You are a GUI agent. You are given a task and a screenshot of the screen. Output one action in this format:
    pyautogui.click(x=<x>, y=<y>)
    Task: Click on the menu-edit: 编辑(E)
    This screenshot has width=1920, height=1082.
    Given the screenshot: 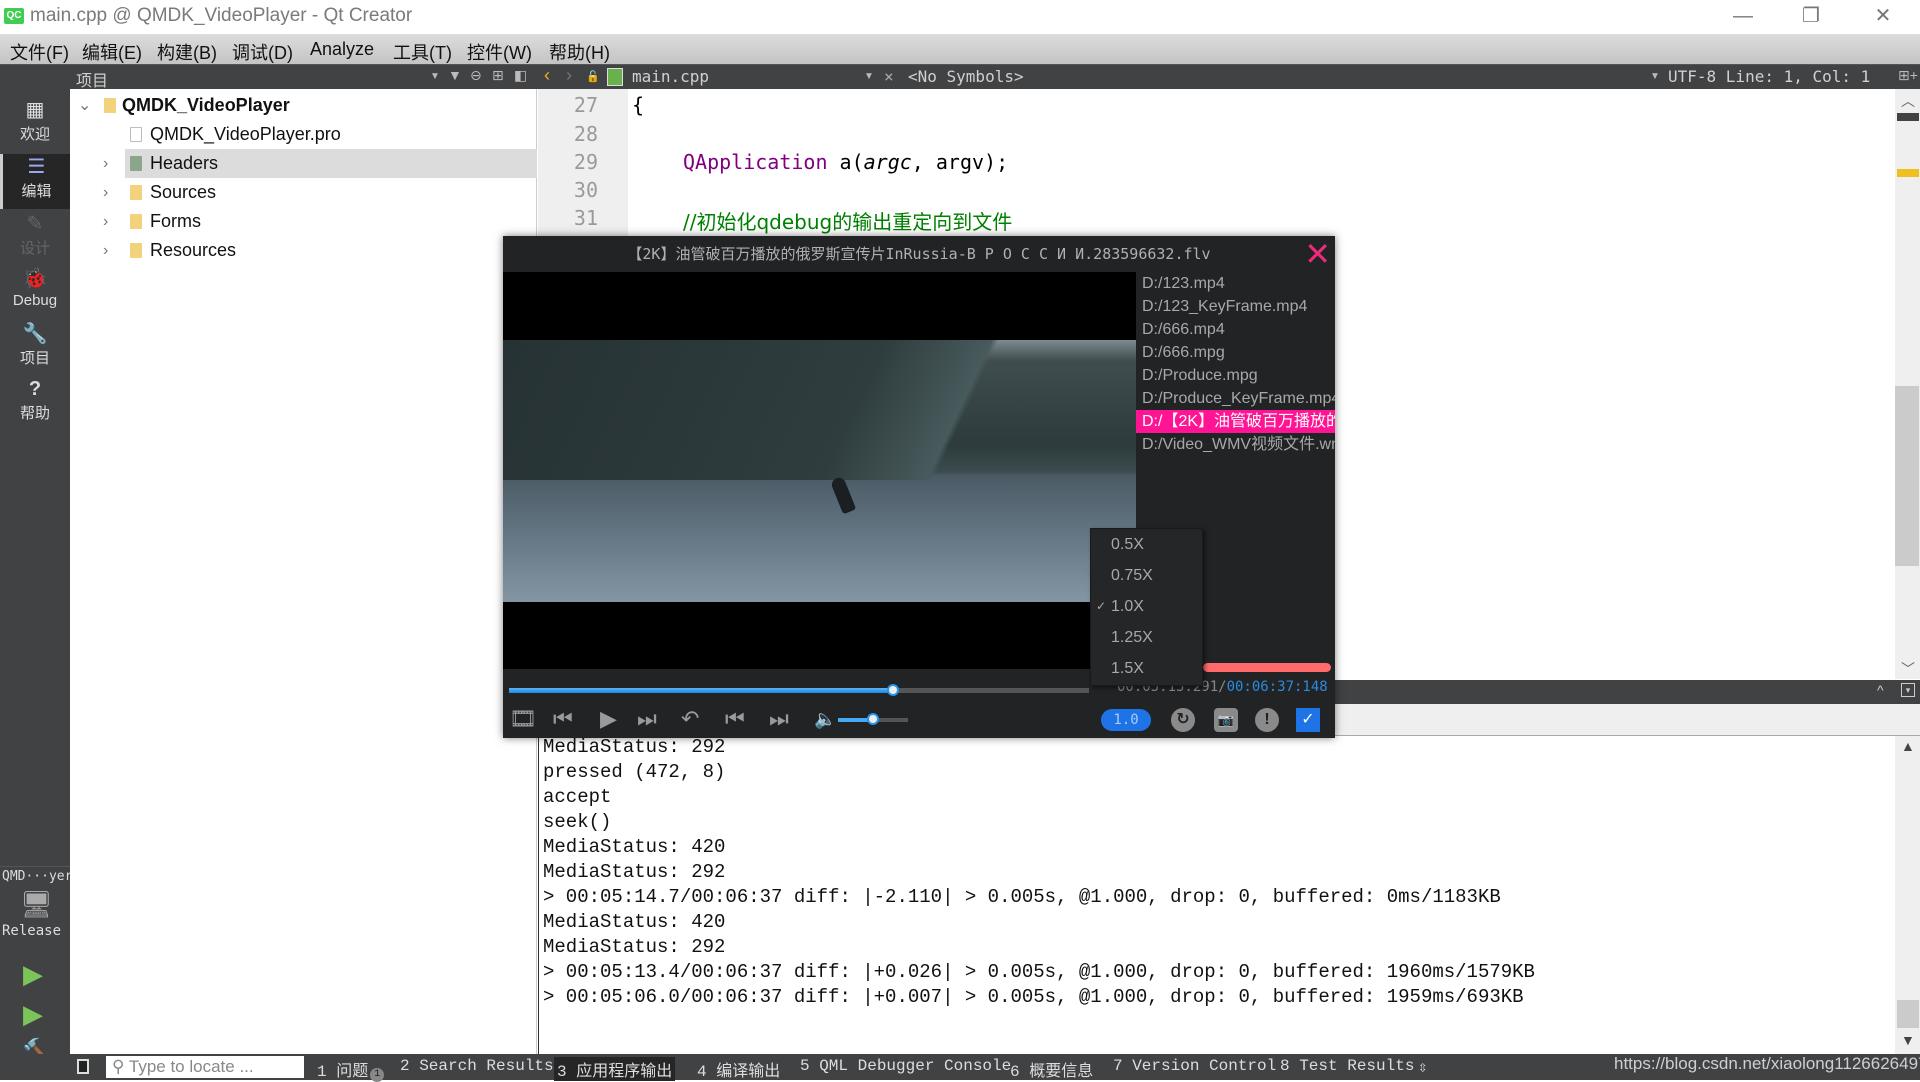 What is the action you would take?
    pyautogui.click(x=112, y=52)
    